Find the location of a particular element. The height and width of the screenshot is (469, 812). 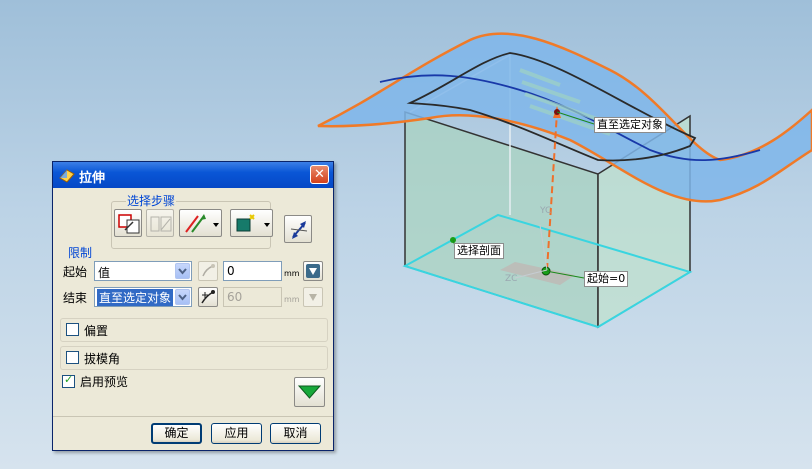

end-mode-select: 直至选定对象 is located at coordinates (143, 297).